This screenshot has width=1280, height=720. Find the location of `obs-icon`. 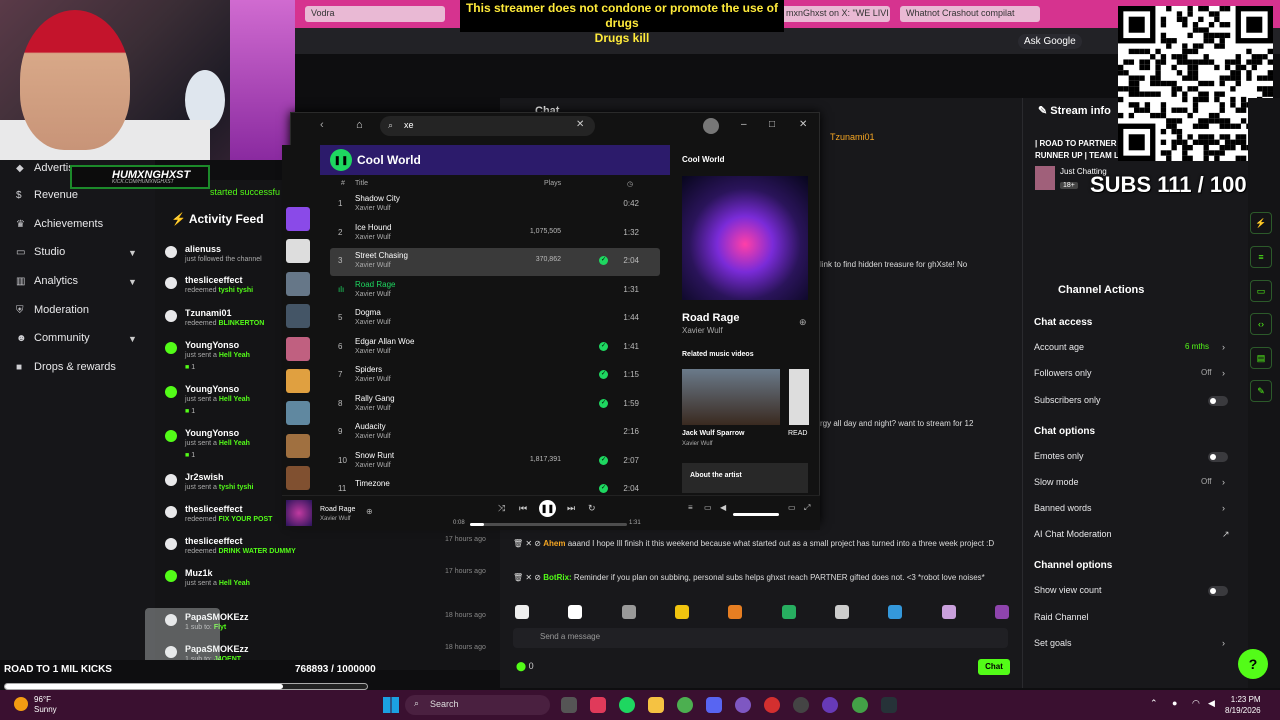

obs-icon is located at coordinates (801, 705).